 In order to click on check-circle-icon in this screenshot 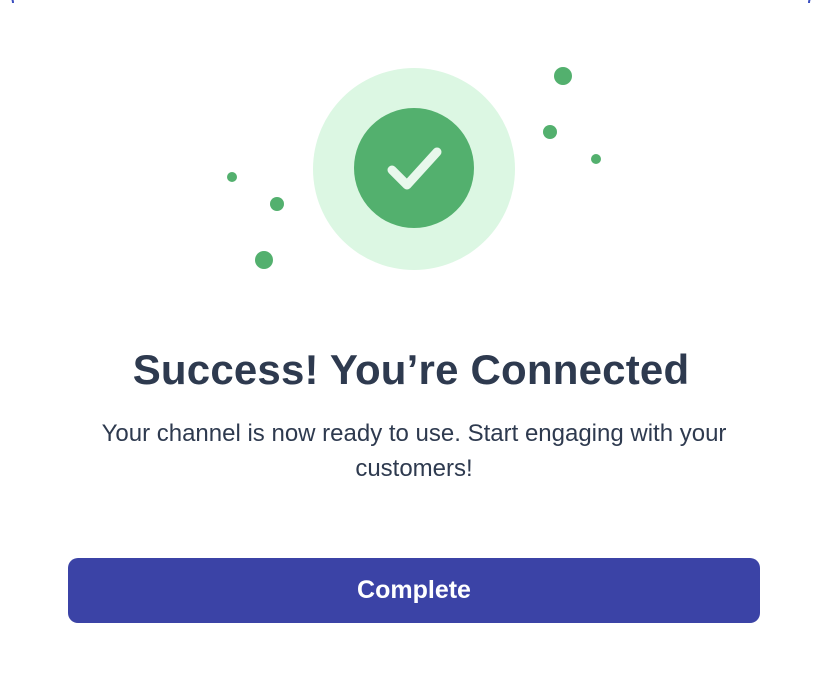, I will do `click(414, 168)`.